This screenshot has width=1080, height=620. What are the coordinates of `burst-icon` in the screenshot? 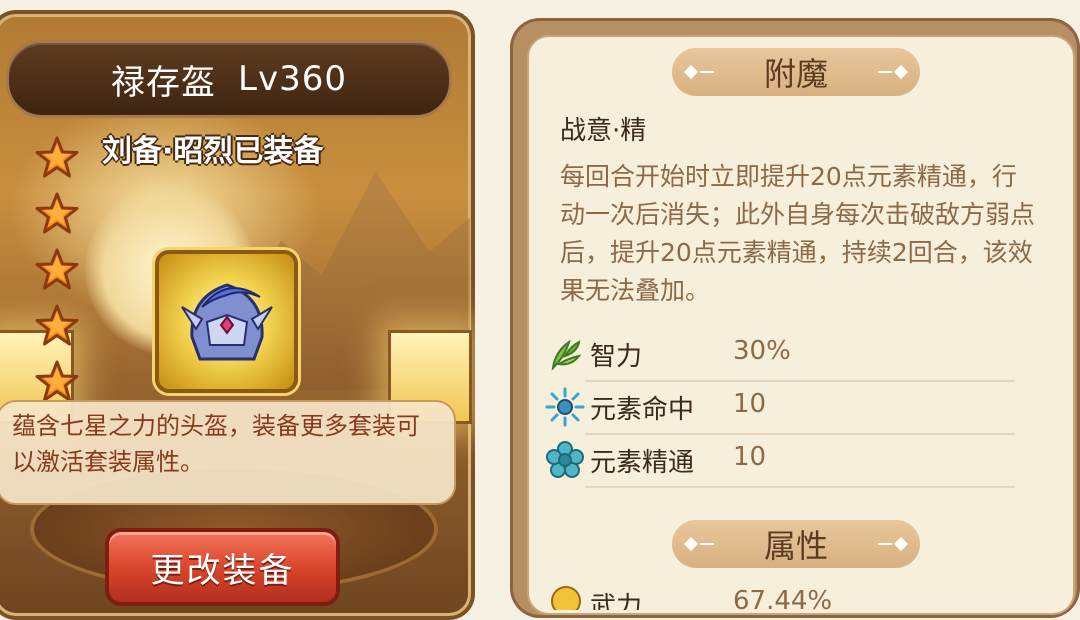 It's located at (565, 407).